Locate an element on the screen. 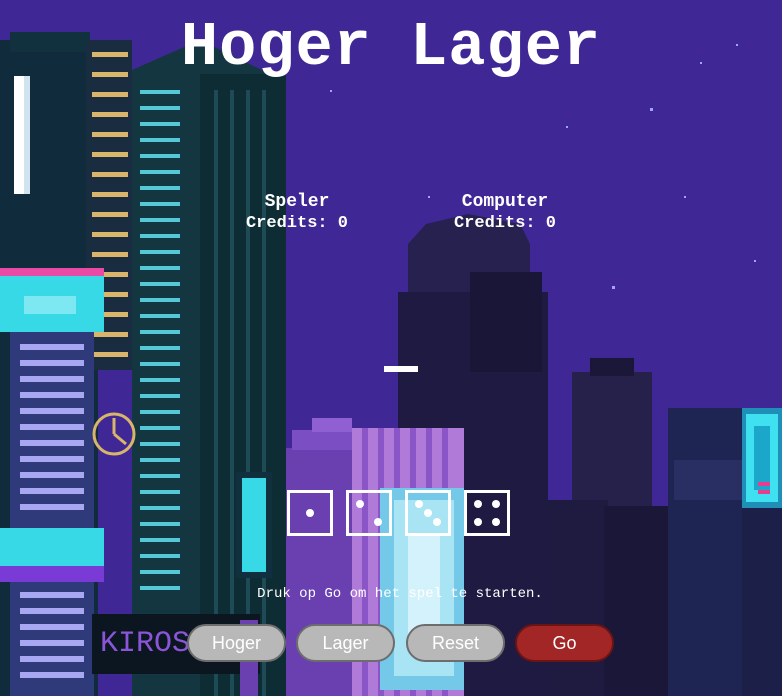  player-panel: Speler Credits: 0 is located at coordinates (297, 213).